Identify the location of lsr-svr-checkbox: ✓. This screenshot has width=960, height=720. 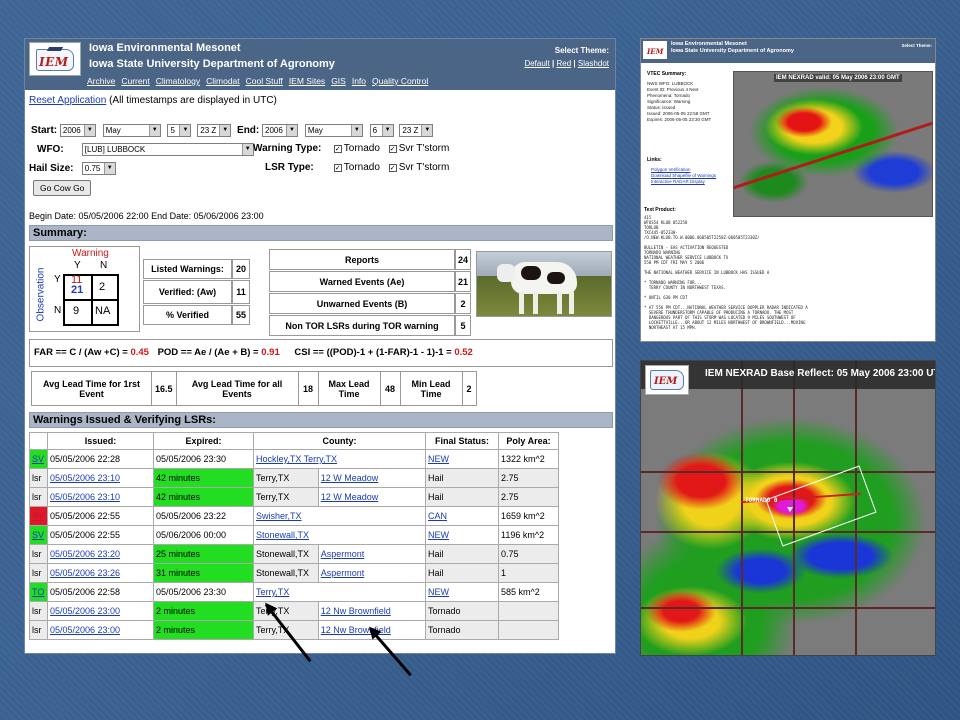
(392, 167).